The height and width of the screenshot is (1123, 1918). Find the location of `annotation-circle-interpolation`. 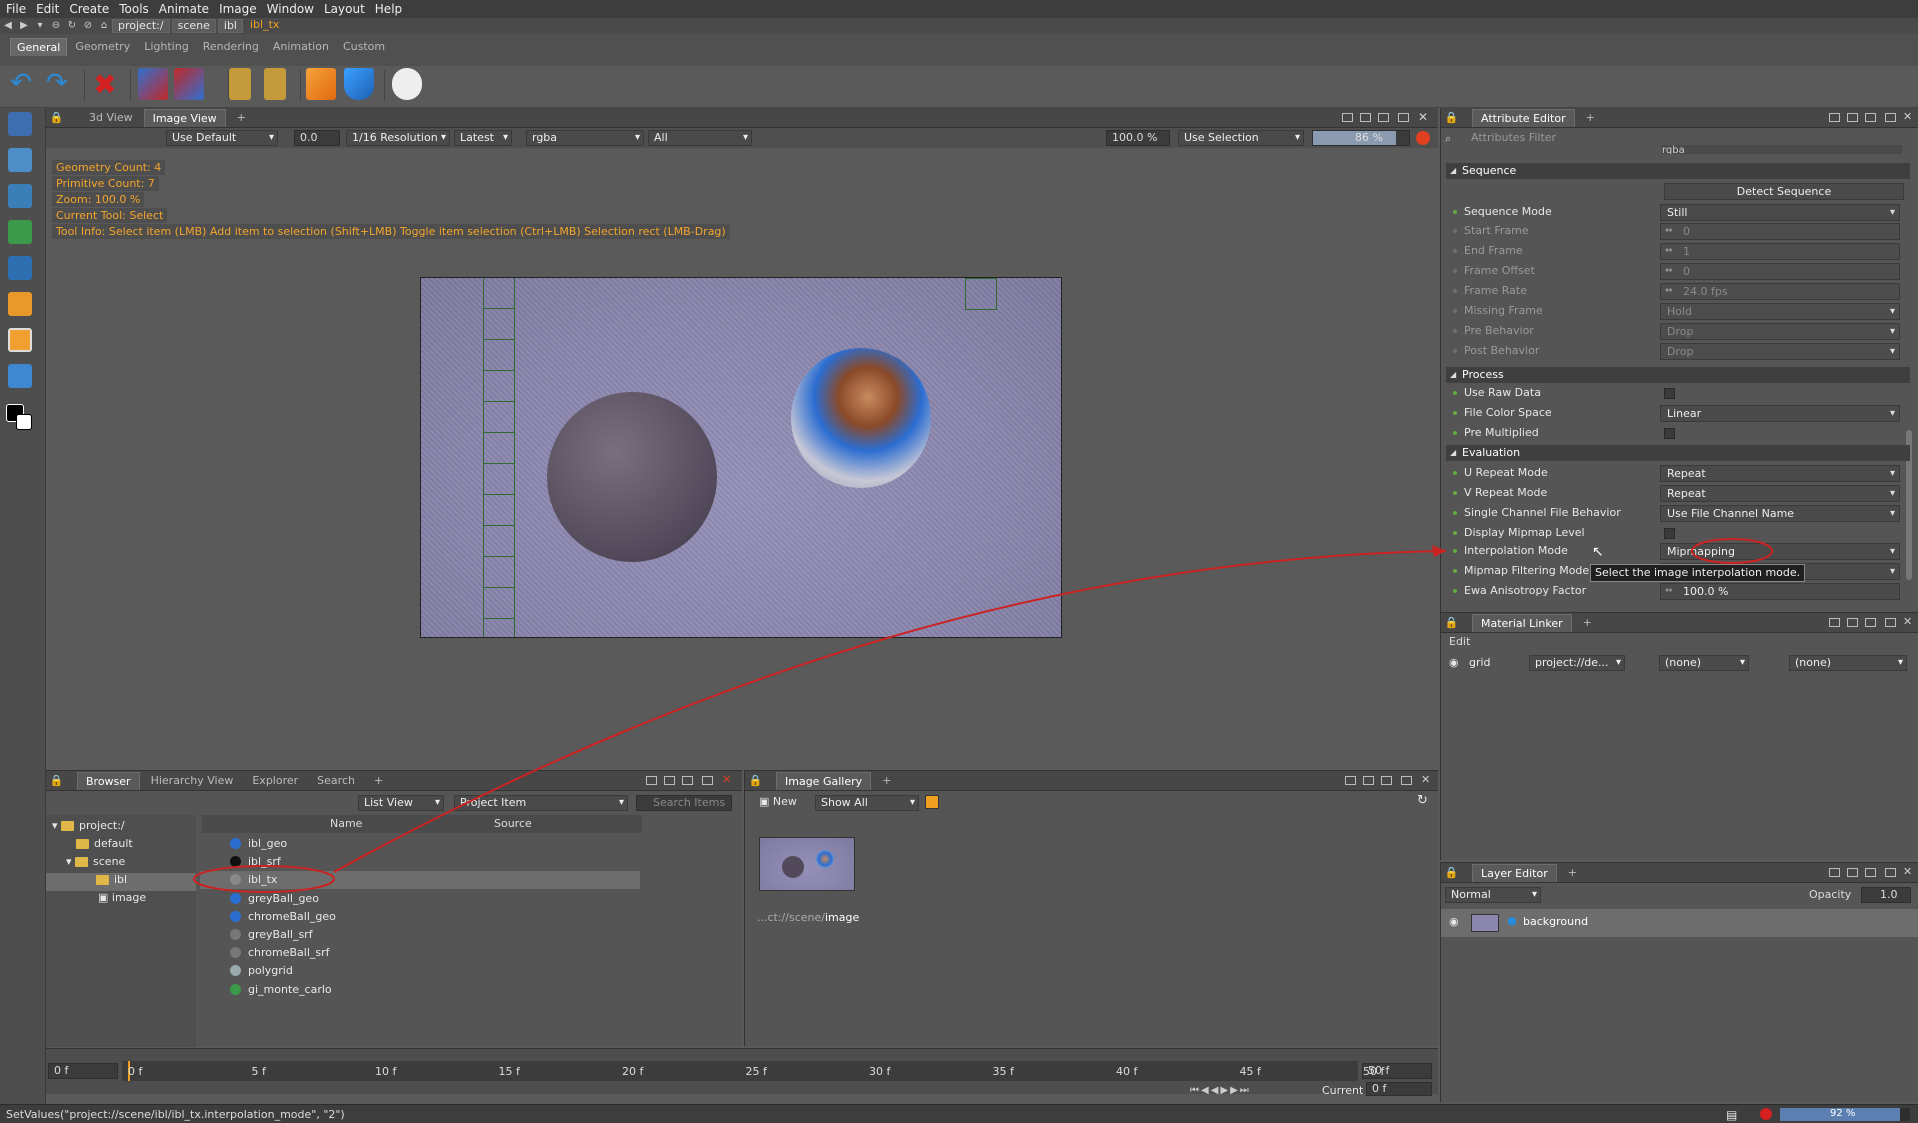

annotation-circle-interpolation is located at coordinates (1732, 551).